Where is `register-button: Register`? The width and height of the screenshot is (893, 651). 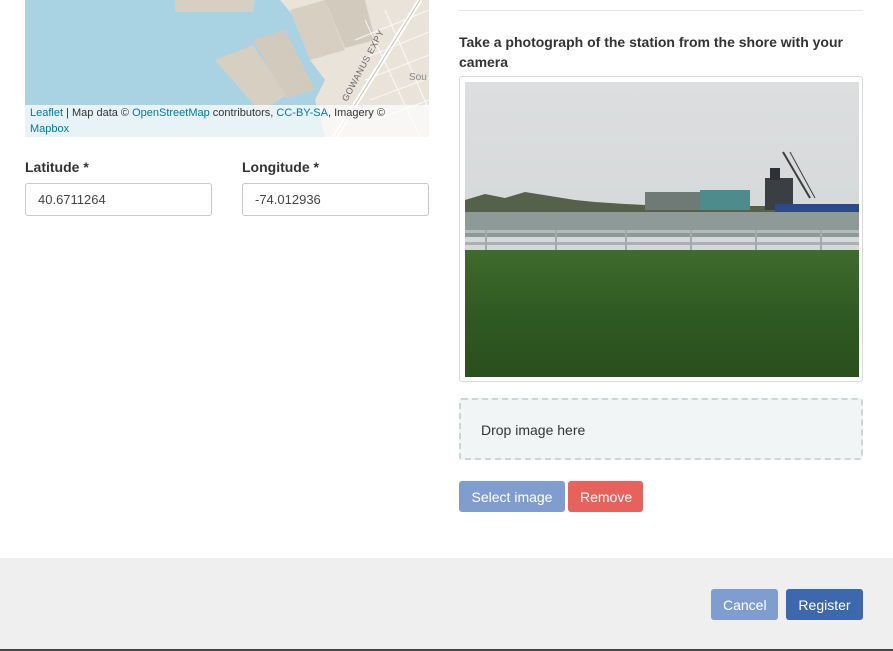 register-button: Register is located at coordinates (824, 604).